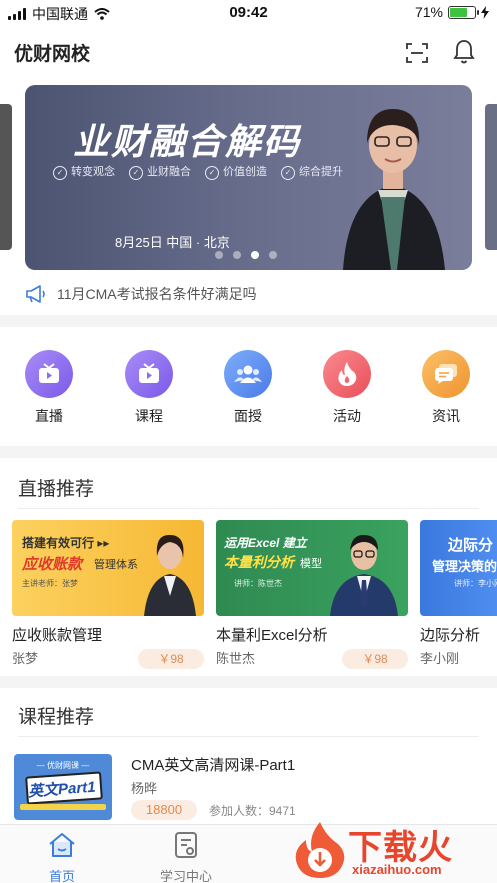 This screenshot has width=497, height=883. I want to click on quick-nav-live: 直播, so click(49, 388).